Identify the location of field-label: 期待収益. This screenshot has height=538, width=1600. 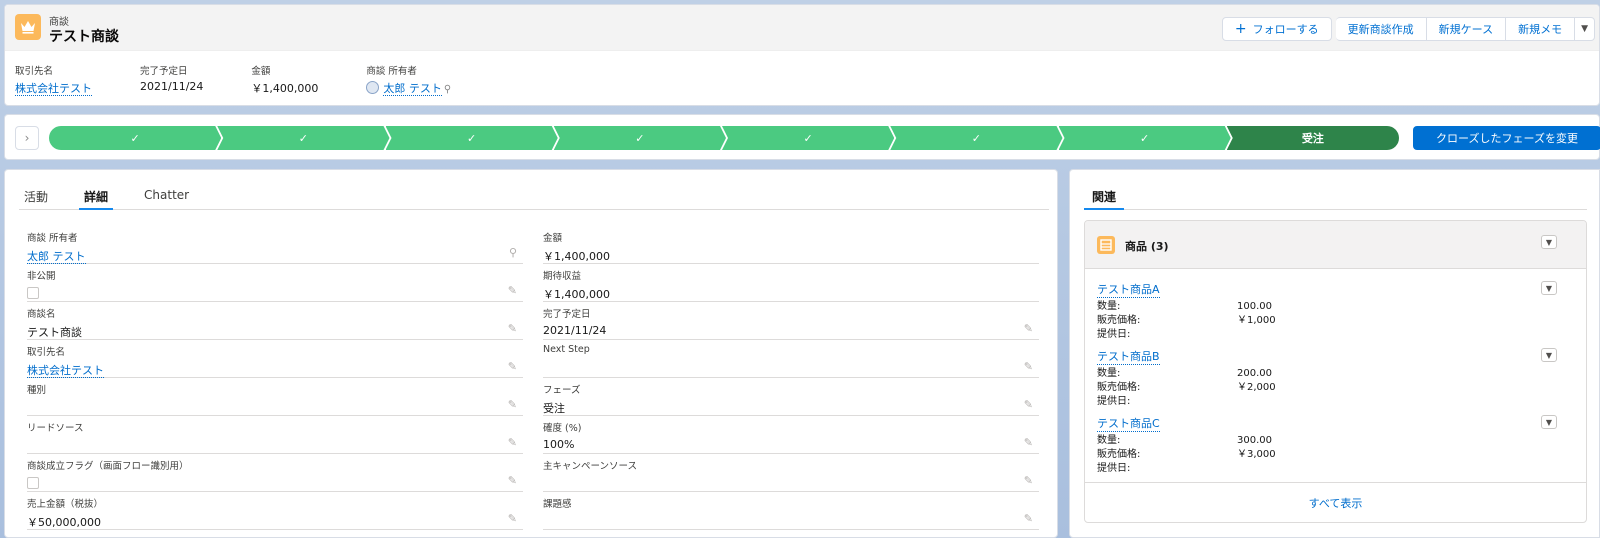
(562, 276).